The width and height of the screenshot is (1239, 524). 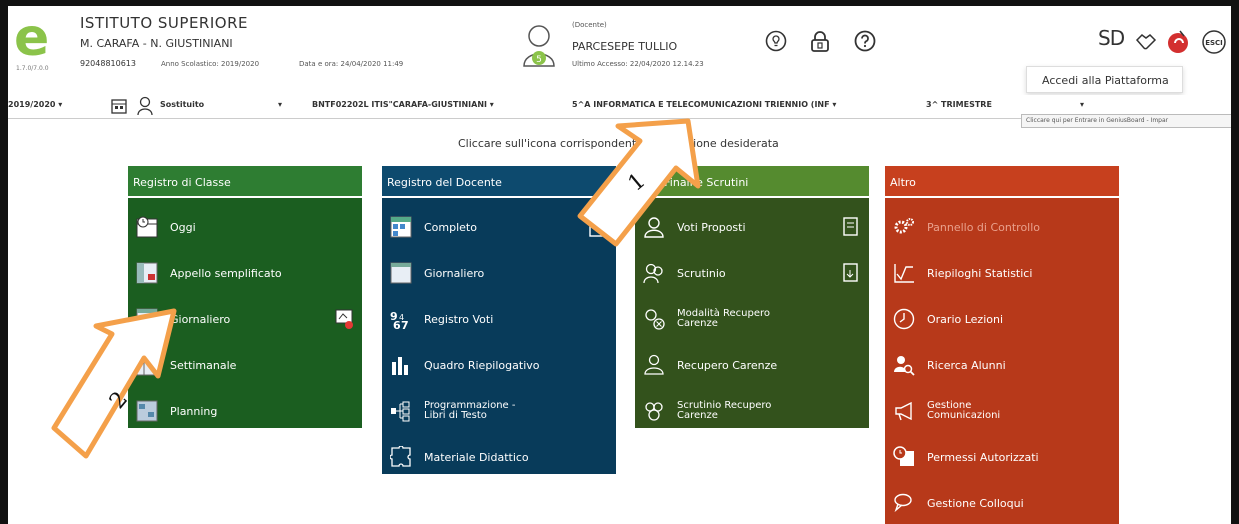 I want to click on menu-pannello-controllo: Pannello di Controllo, so click(x=1002, y=227).